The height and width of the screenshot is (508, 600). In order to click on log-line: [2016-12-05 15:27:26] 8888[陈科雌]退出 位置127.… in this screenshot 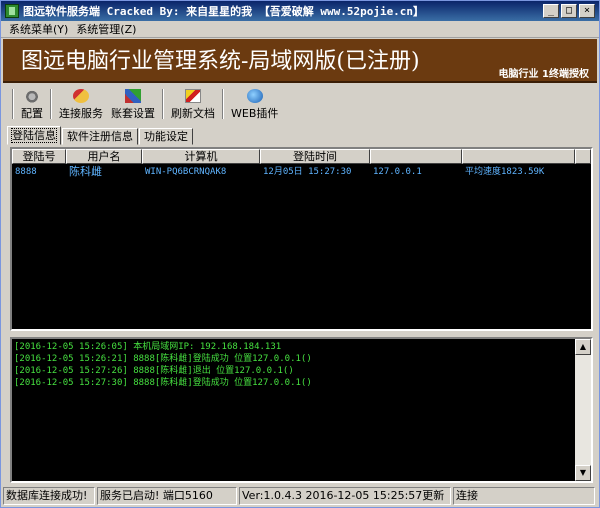, I will do `click(154, 371)`.